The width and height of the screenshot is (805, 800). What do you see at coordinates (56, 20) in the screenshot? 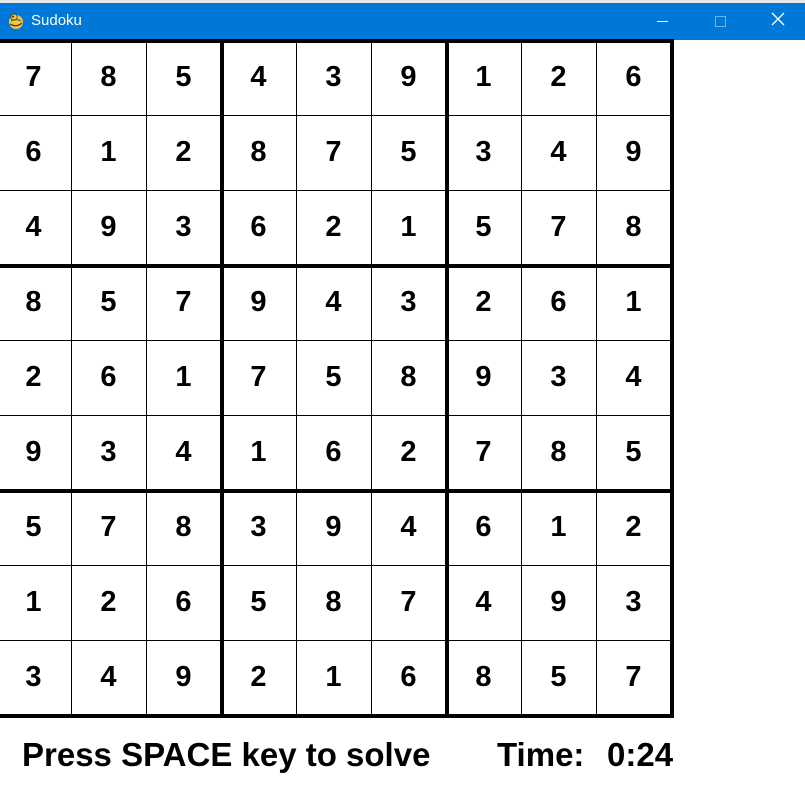
I see `window-title: Sudoku` at bounding box center [56, 20].